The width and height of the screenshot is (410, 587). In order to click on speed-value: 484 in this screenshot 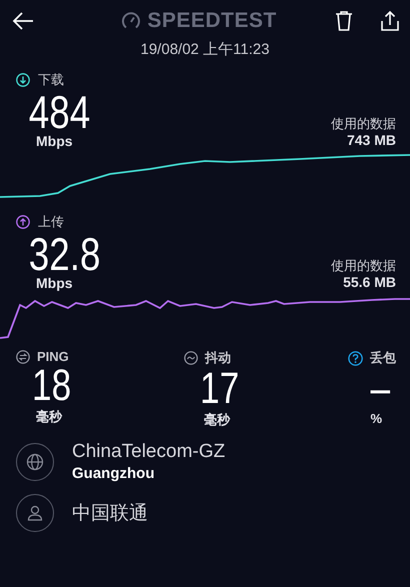, I will do `click(59, 112)`.